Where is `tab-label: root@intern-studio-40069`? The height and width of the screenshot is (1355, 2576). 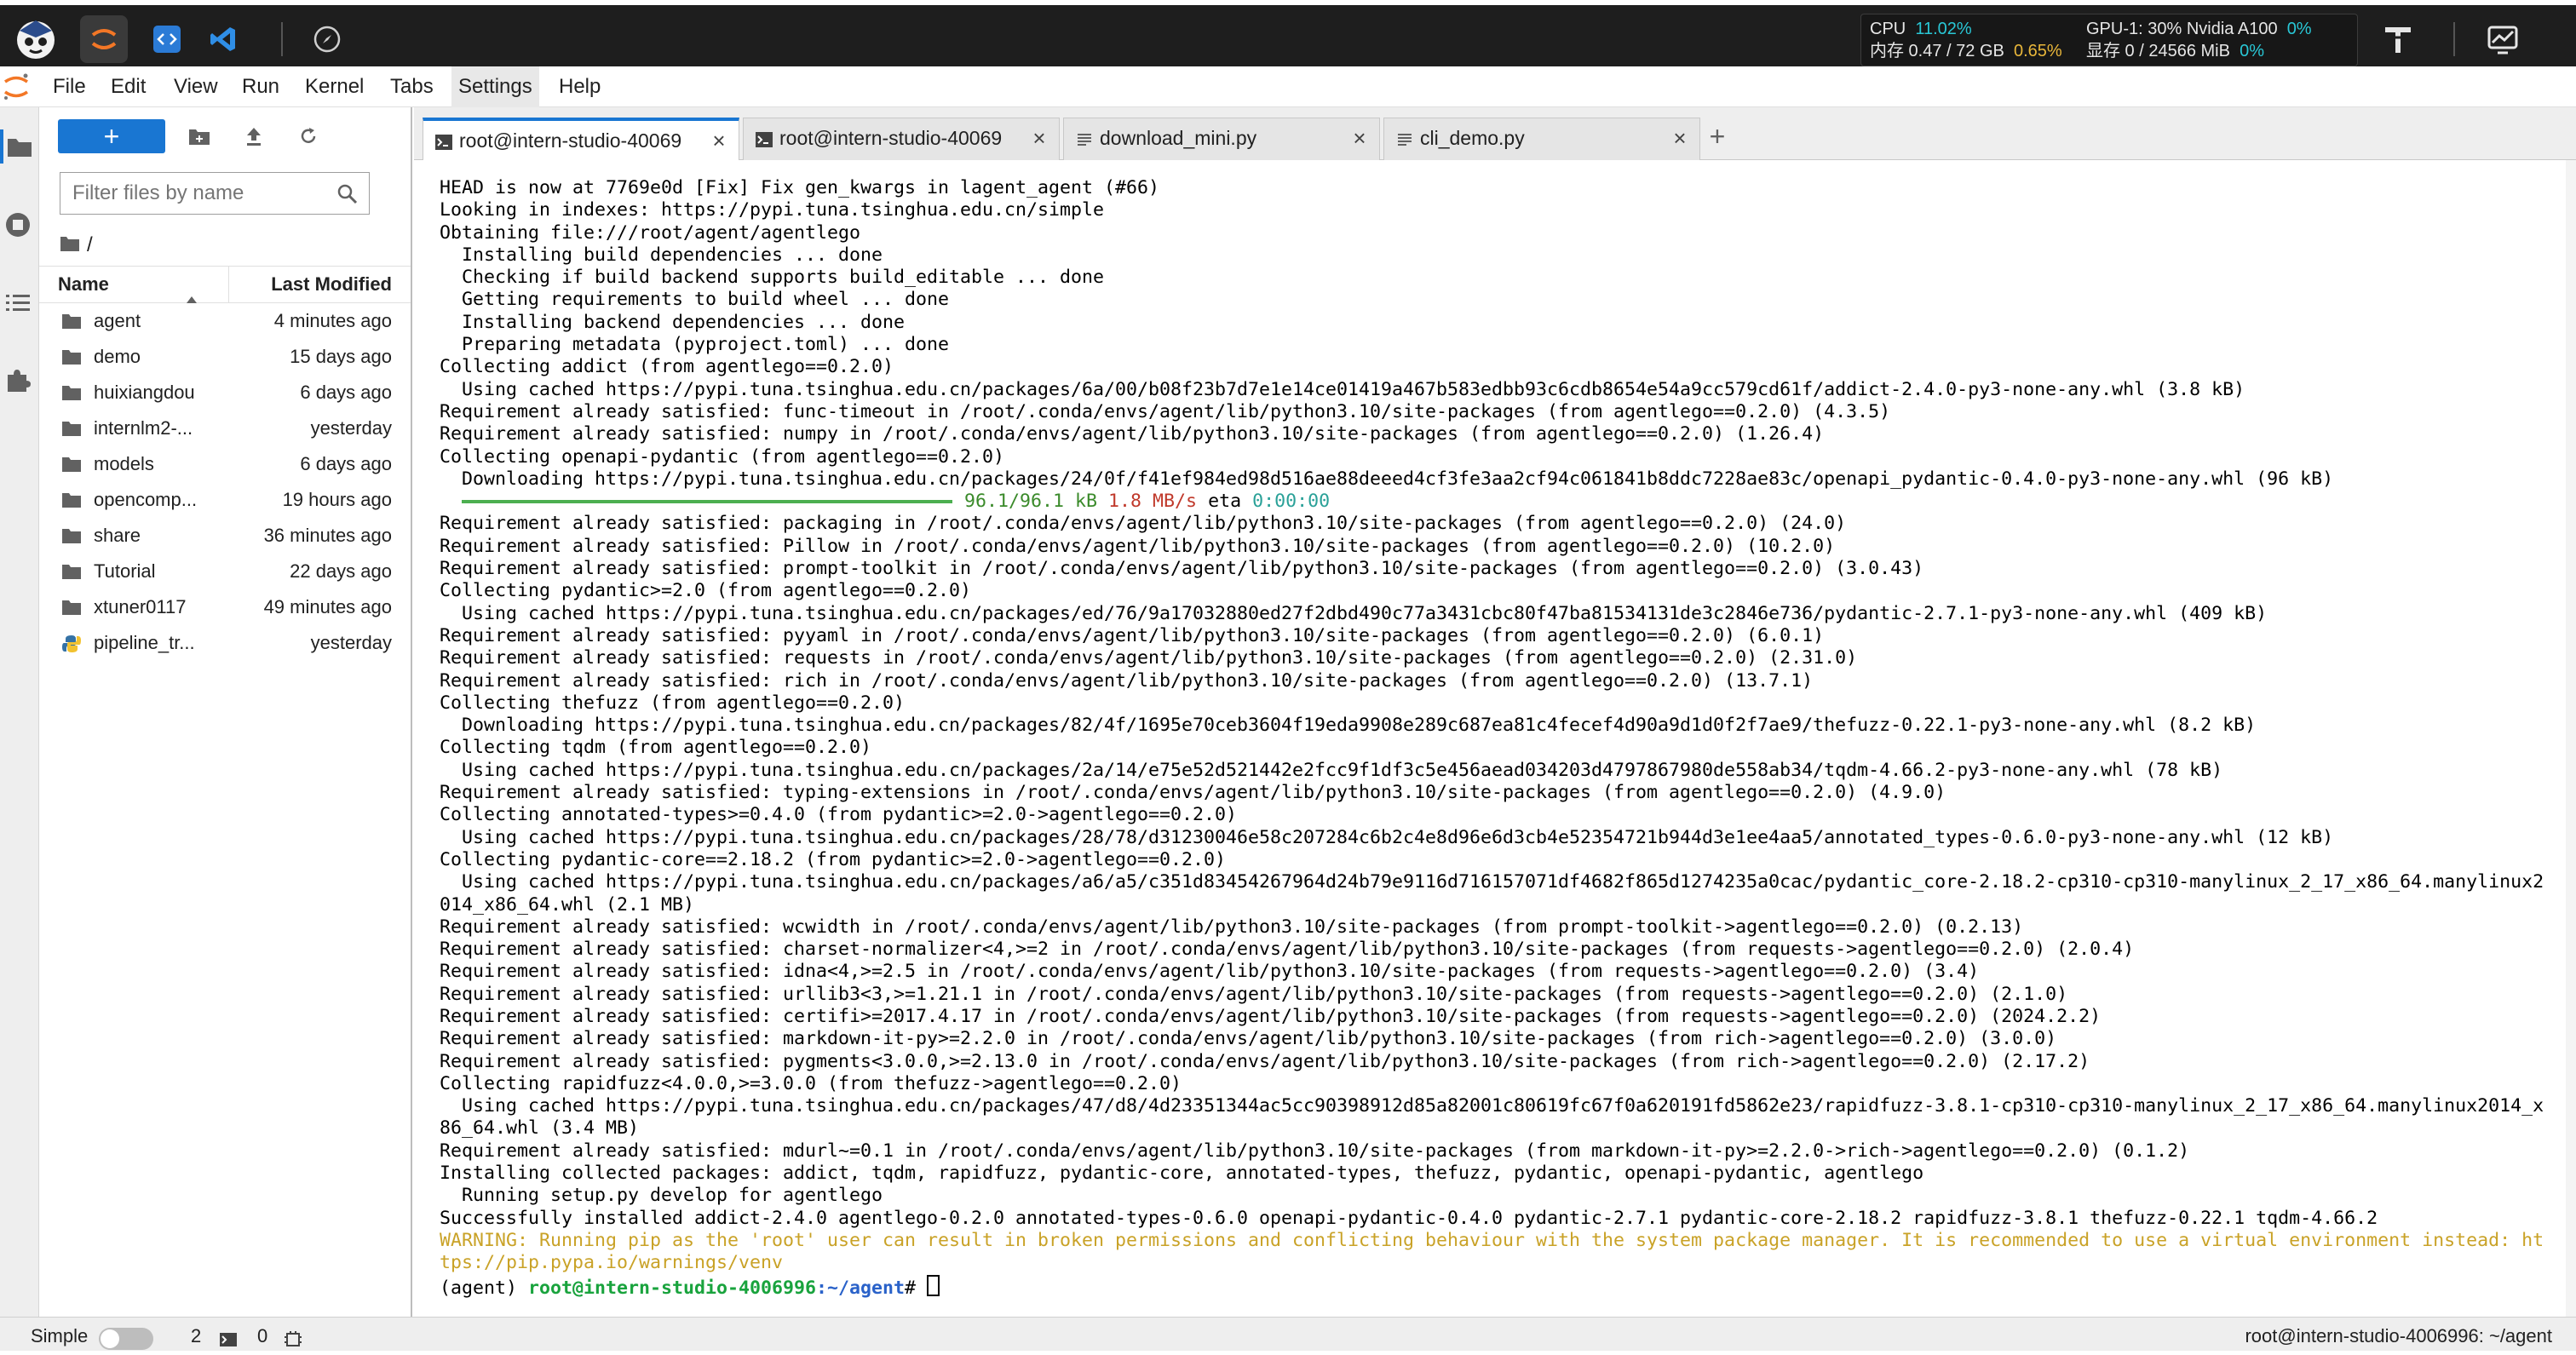 tab-label: root@intern-studio-40069 is located at coordinates (891, 138).